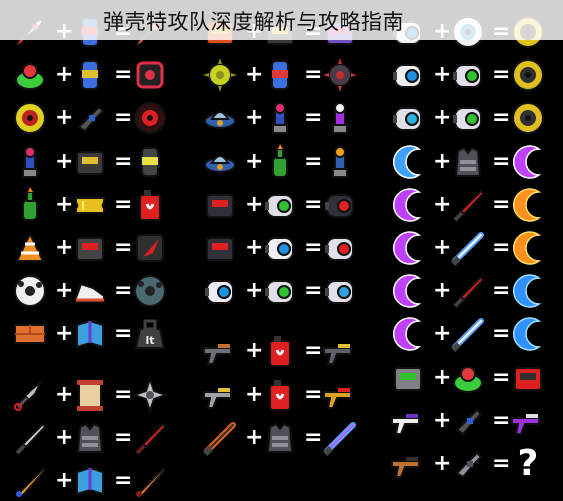  Describe the element at coordinates (340, 291) in the screenshot. I see `drone-pod-icon` at that location.